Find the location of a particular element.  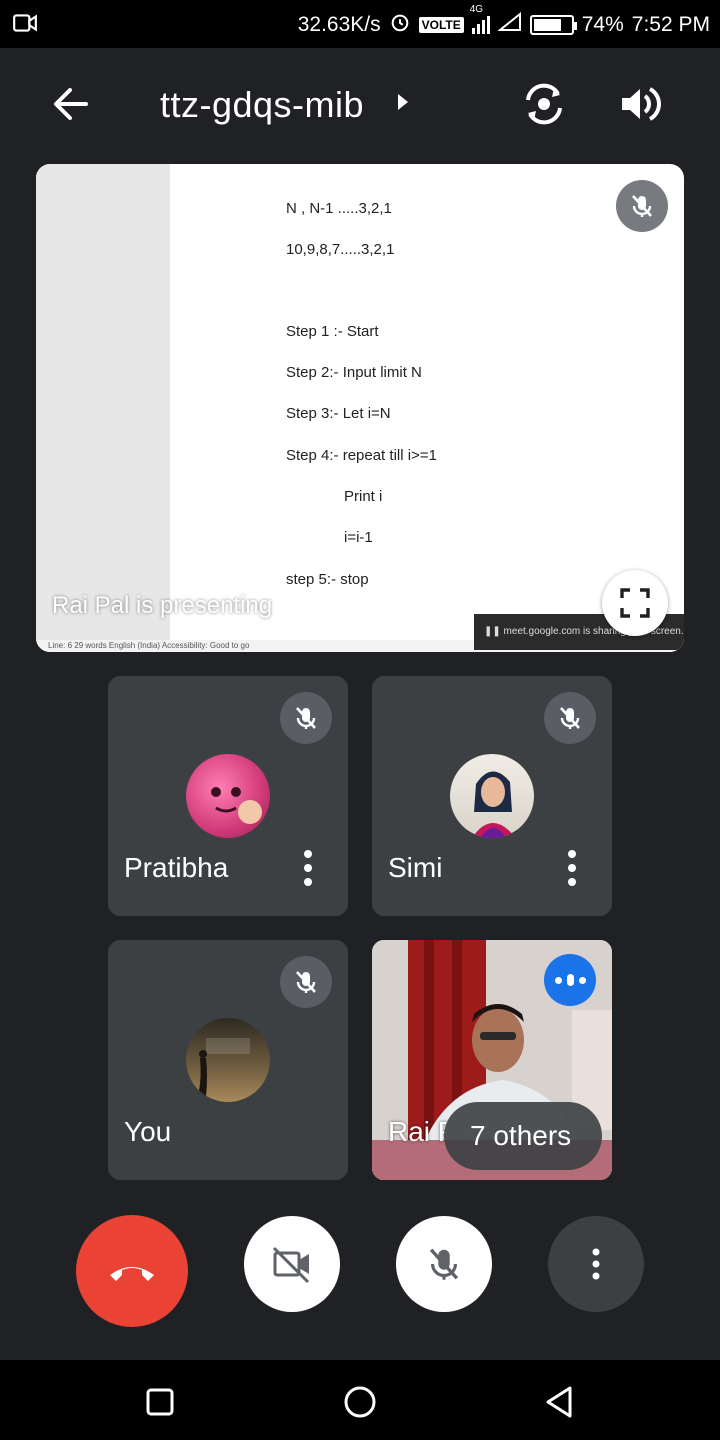

doc-line: Step 3:- Let i=N is located at coordinates (338, 413).